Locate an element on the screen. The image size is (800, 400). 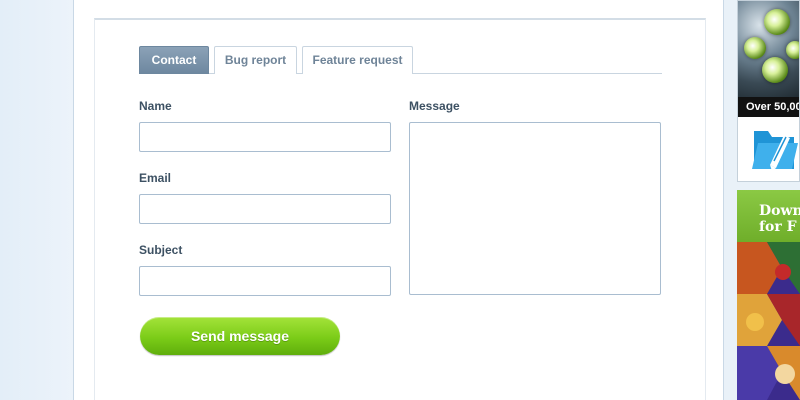
ad-top-image is located at coordinates (768, 49).